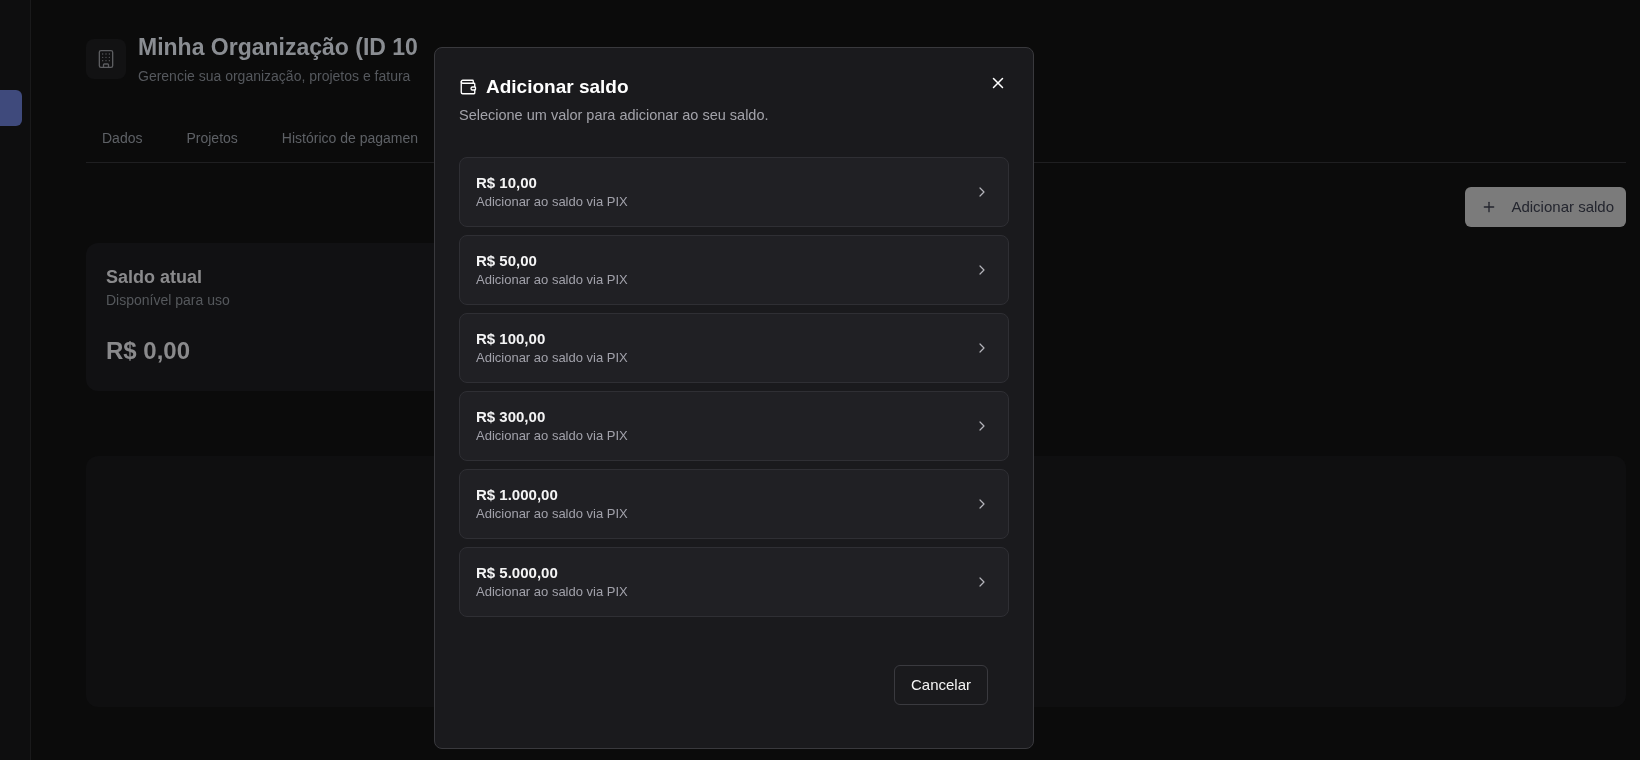  Describe the element at coordinates (734, 270) in the screenshot. I see `amount-option: R$ 50,00 Adicionar ao saldo via PIX` at that location.